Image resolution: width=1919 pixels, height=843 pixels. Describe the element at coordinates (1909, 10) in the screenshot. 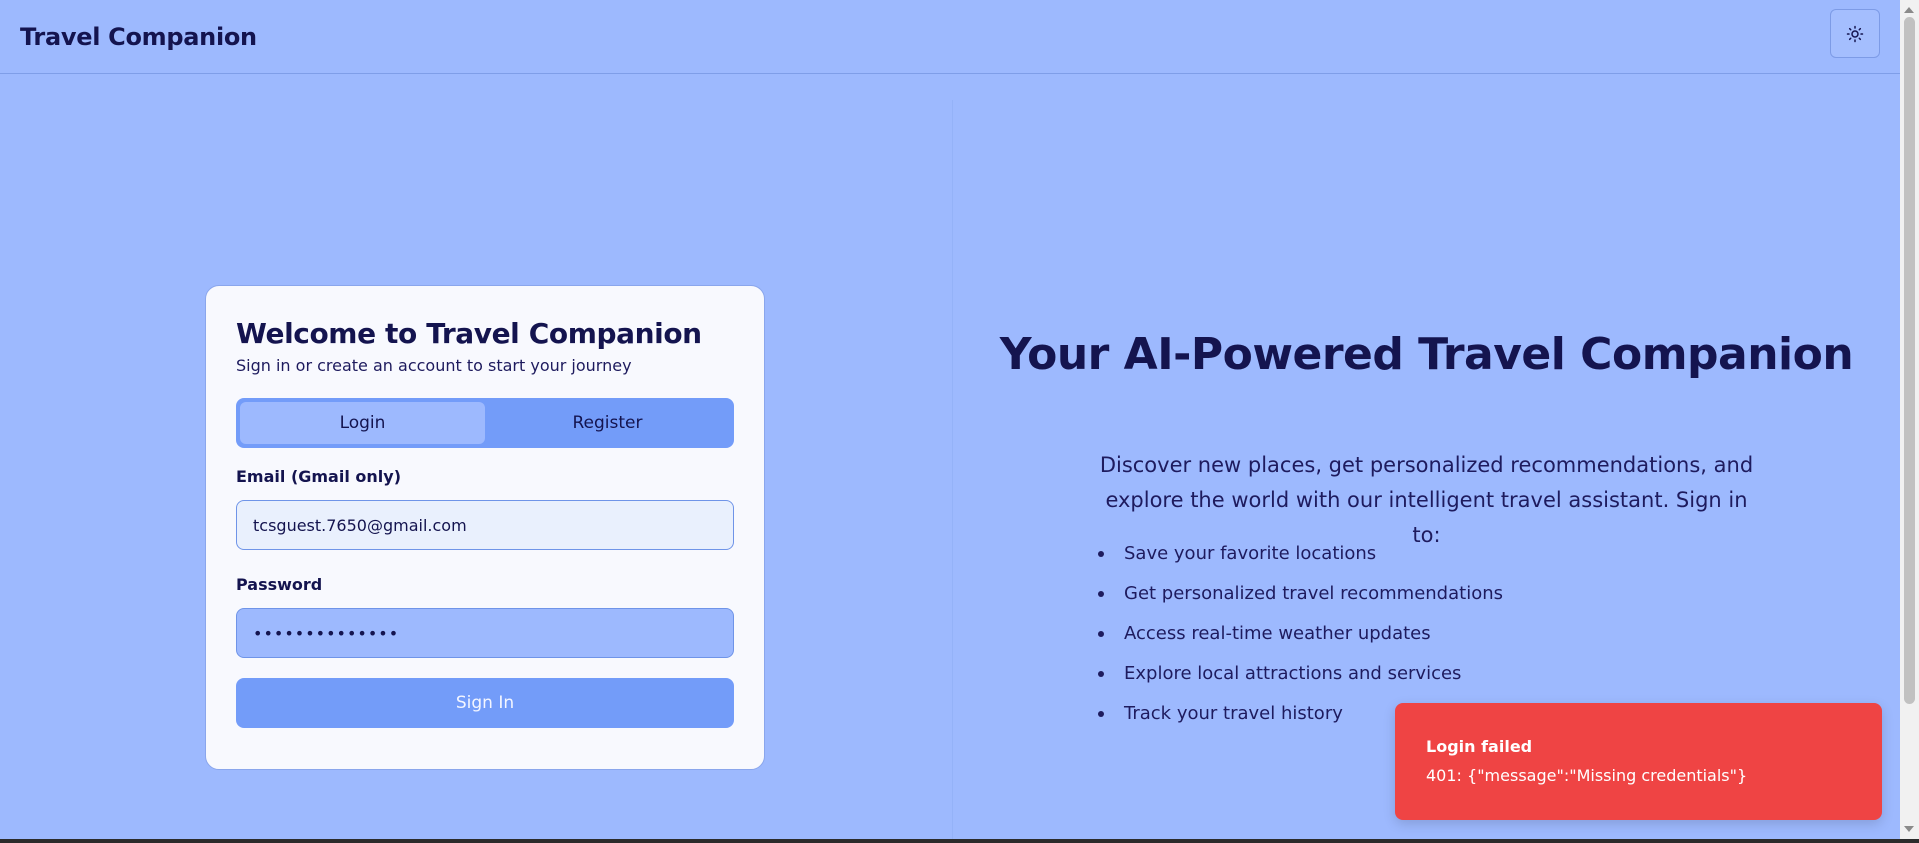

I see `scroll-up-icon` at that location.